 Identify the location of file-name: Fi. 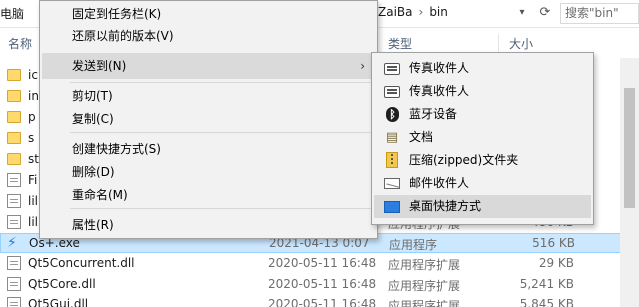
(33, 180).